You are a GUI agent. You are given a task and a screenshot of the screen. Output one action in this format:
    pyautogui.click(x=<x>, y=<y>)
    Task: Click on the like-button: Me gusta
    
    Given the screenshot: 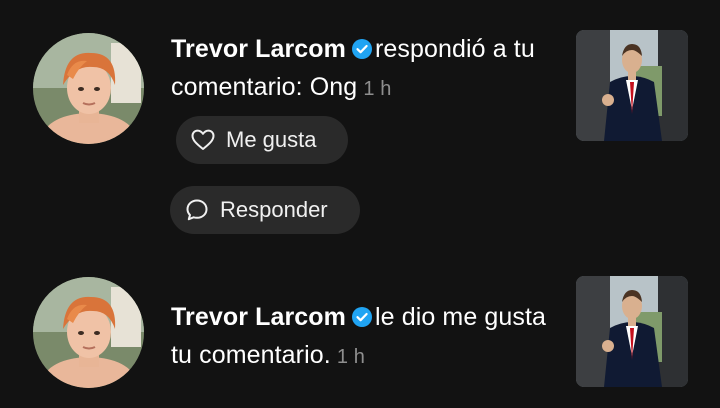 What is the action you would take?
    pyautogui.click(x=262, y=140)
    